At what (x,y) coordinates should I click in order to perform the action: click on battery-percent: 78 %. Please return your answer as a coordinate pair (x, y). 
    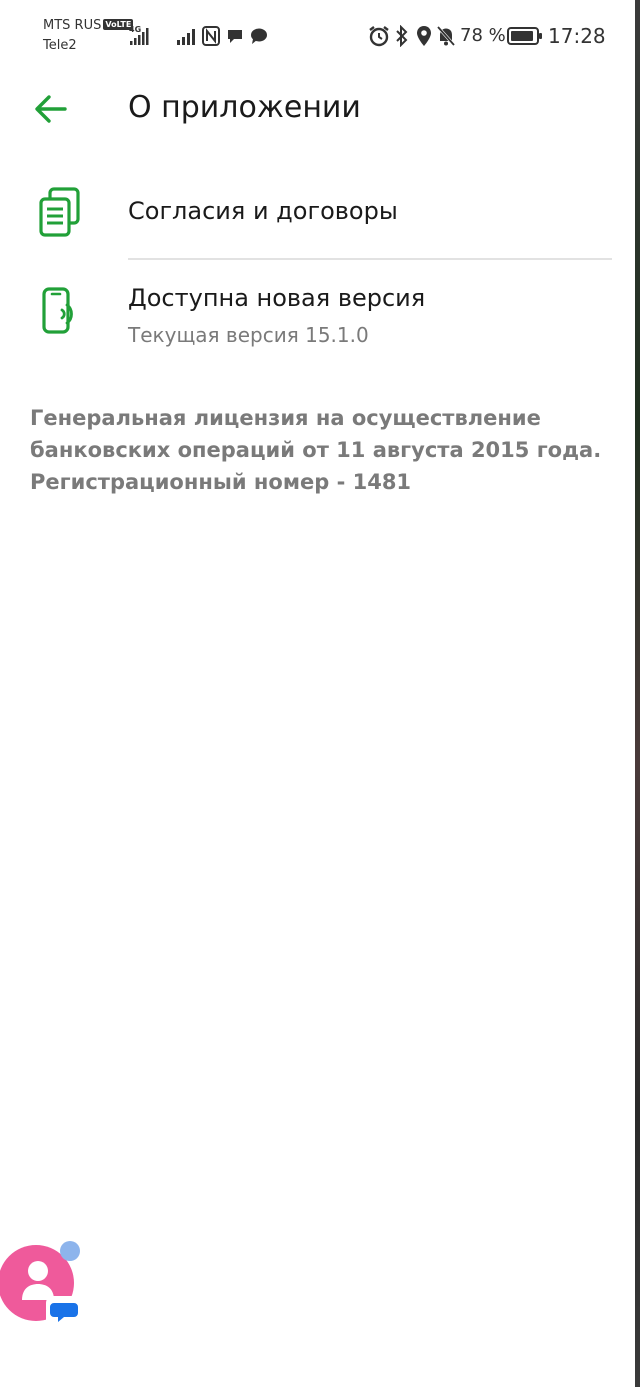
    Looking at the image, I should click on (483, 35).